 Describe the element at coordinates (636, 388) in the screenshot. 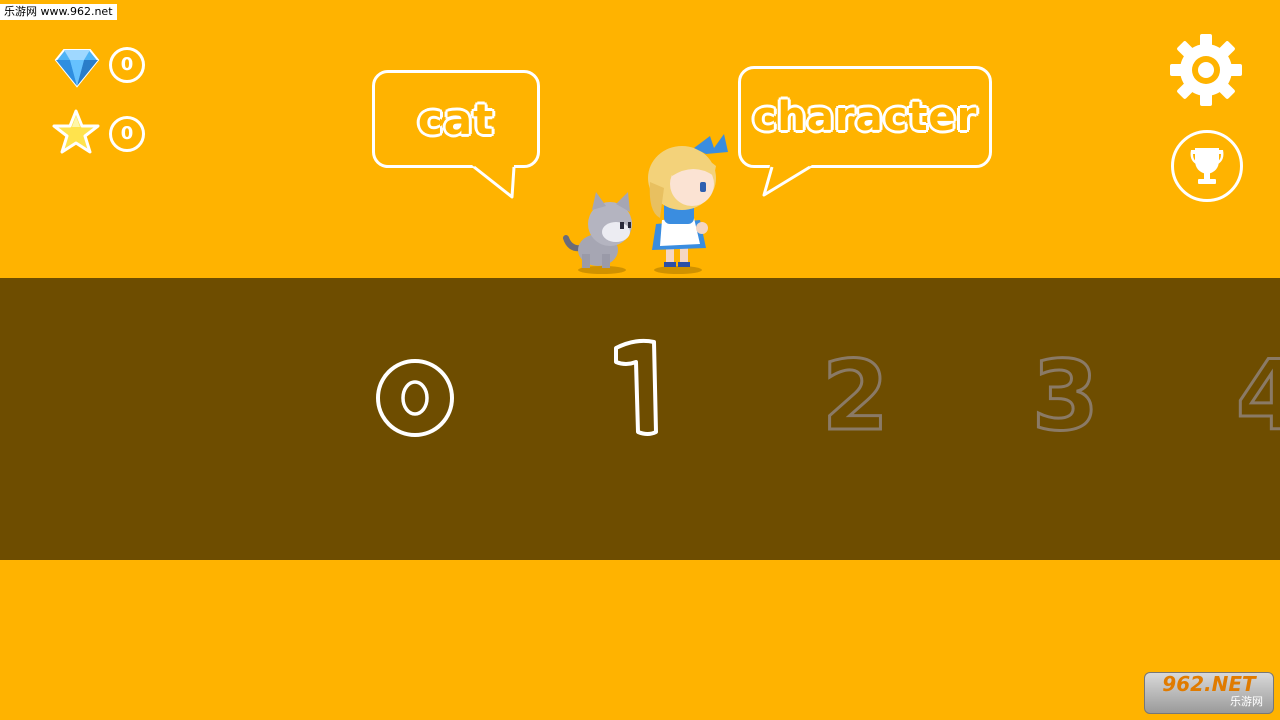

I see `track-digit-1: 1` at that location.